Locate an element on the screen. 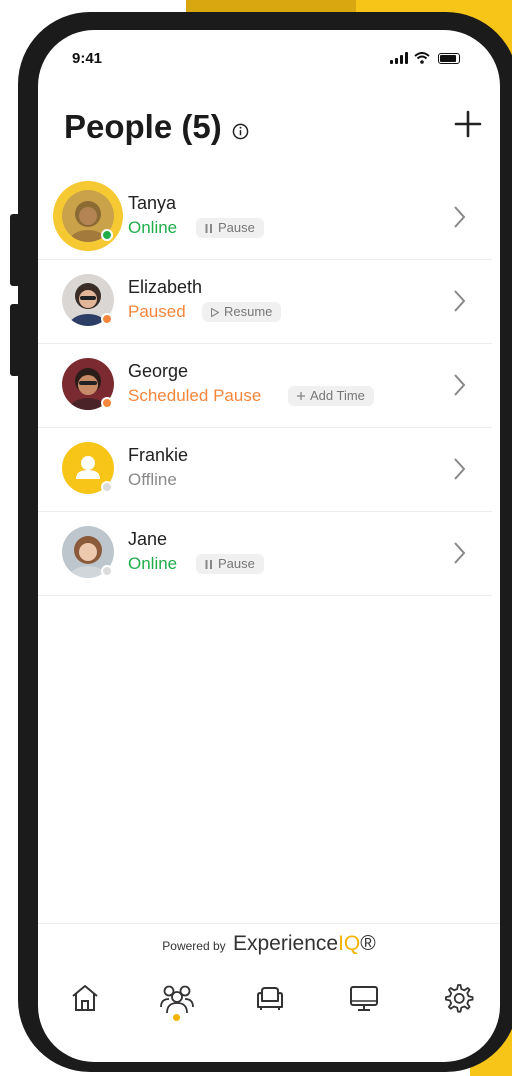  person-row-jane: Jane Online Pause is located at coordinates (265, 554).